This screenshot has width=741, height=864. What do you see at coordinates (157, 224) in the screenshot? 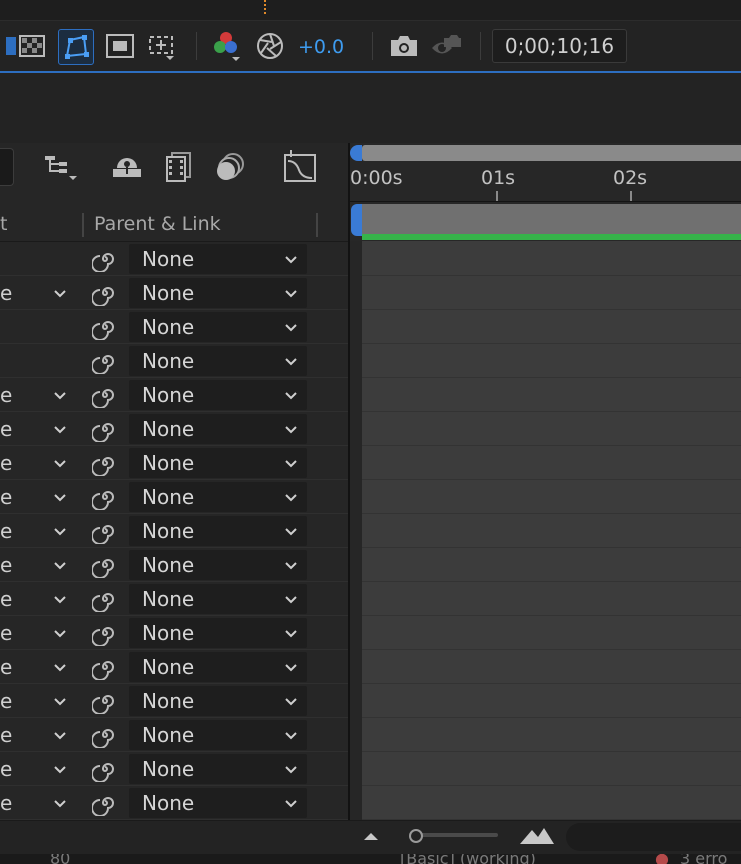
I see `parent-link-column-header: Parent & Link` at bounding box center [157, 224].